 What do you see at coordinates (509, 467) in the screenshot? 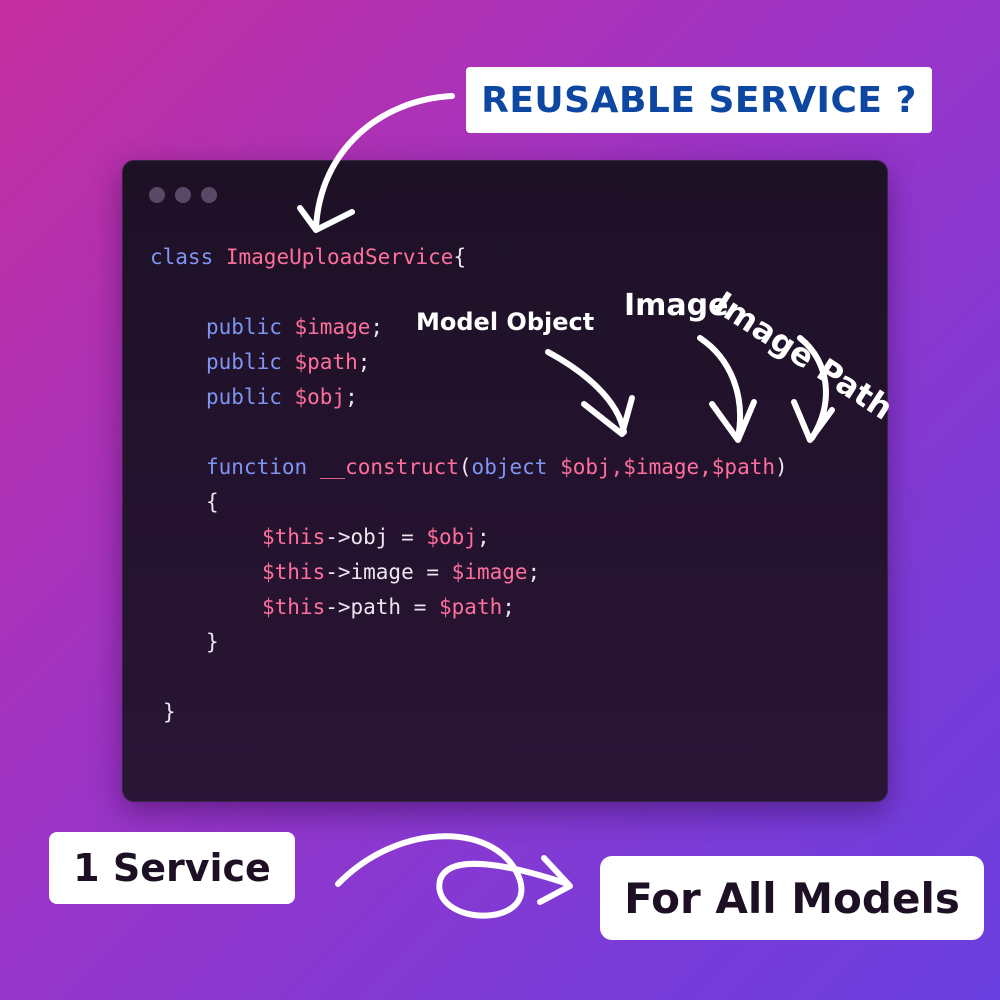
I see `type-hint: object` at bounding box center [509, 467].